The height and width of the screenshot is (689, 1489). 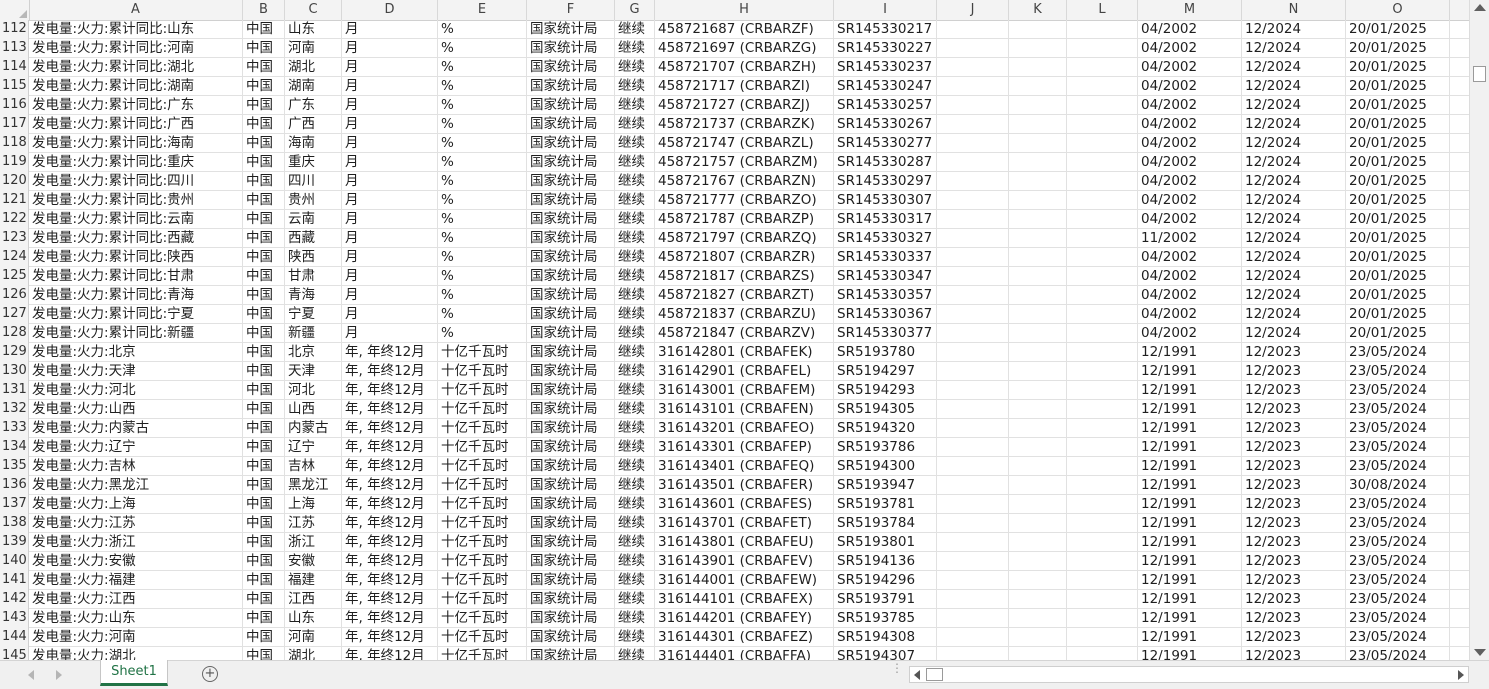 I want to click on select-all-corner, so click(x=15, y=10).